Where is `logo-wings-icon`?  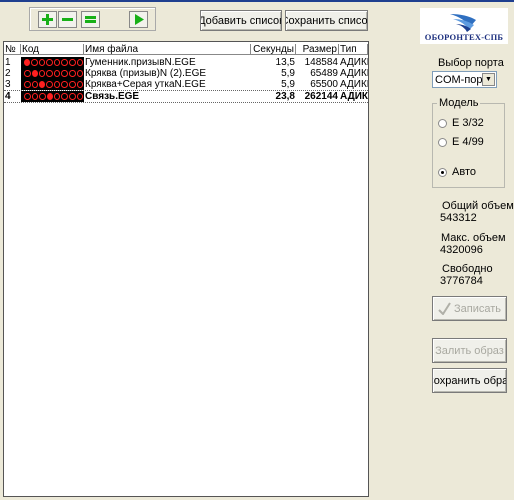 logo-wings-icon is located at coordinates (463, 23).